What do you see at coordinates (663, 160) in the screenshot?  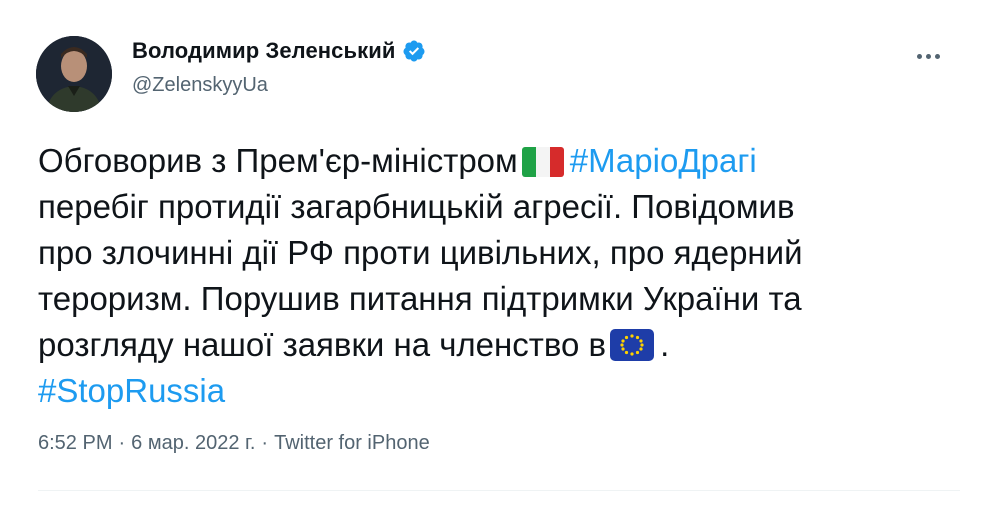 I see `hashtag-link-mario-draghi: #МаріоДрагі` at bounding box center [663, 160].